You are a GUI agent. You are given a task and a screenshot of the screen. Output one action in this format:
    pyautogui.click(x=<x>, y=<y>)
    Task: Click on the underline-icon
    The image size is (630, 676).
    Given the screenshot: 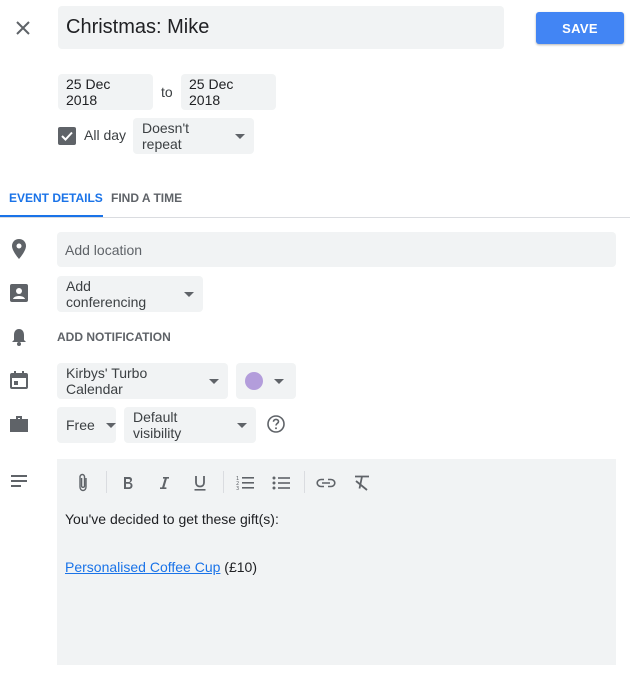 What is the action you would take?
    pyautogui.click(x=200, y=483)
    